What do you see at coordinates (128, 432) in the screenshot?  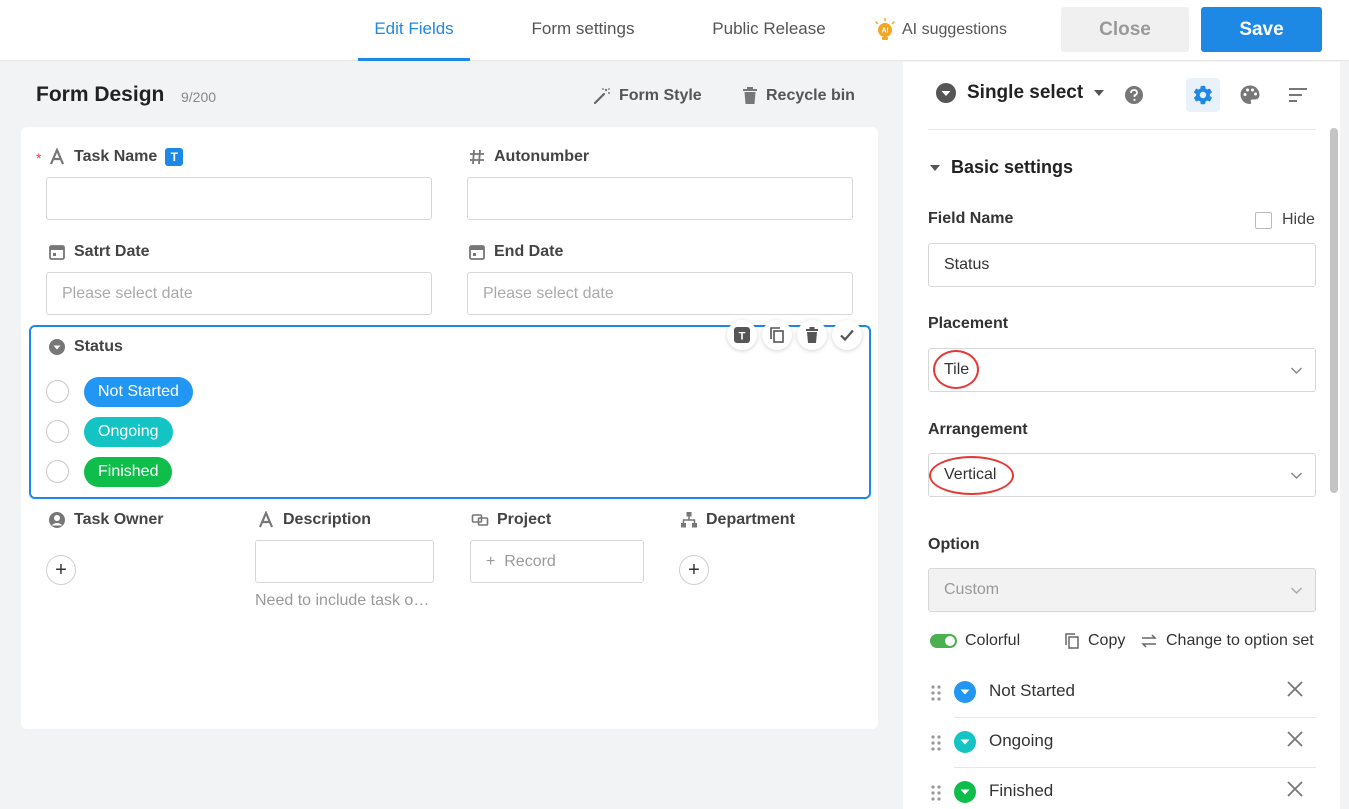 I see `status-chip-ongoing: Ongoing` at bounding box center [128, 432].